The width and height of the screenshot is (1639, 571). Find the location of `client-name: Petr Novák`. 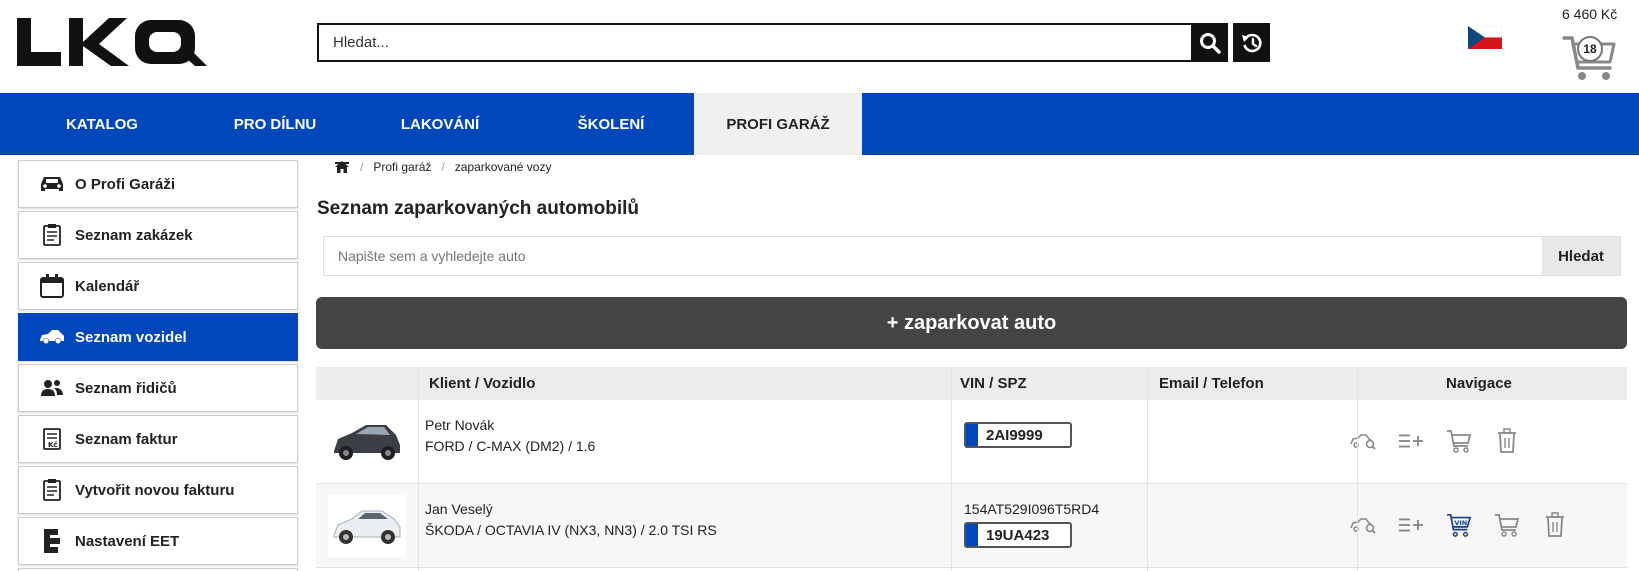

client-name: Petr Novák is located at coordinates (460, 425).